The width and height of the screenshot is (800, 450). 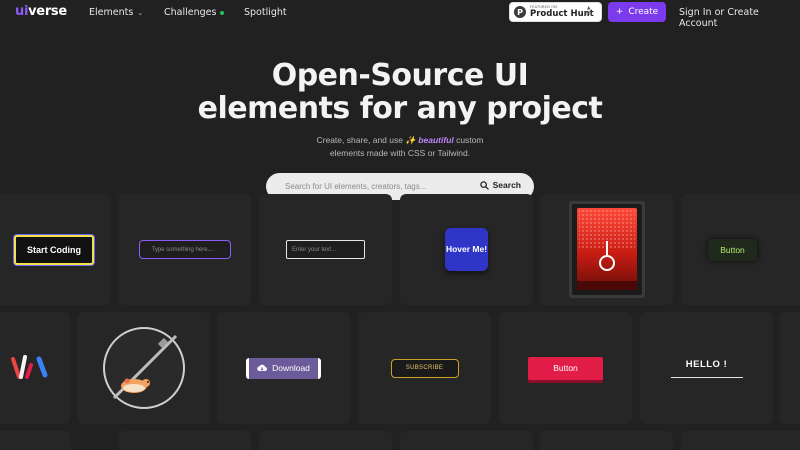 I want to click on nav-spotlight: Spotlight, so click(x=265, y=12).